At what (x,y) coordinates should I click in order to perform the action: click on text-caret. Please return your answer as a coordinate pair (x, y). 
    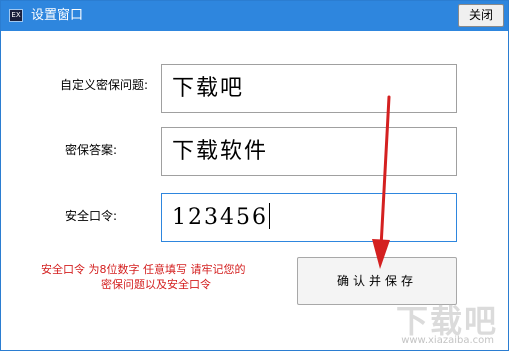
    Looking at the image, I should click on (269, 216).